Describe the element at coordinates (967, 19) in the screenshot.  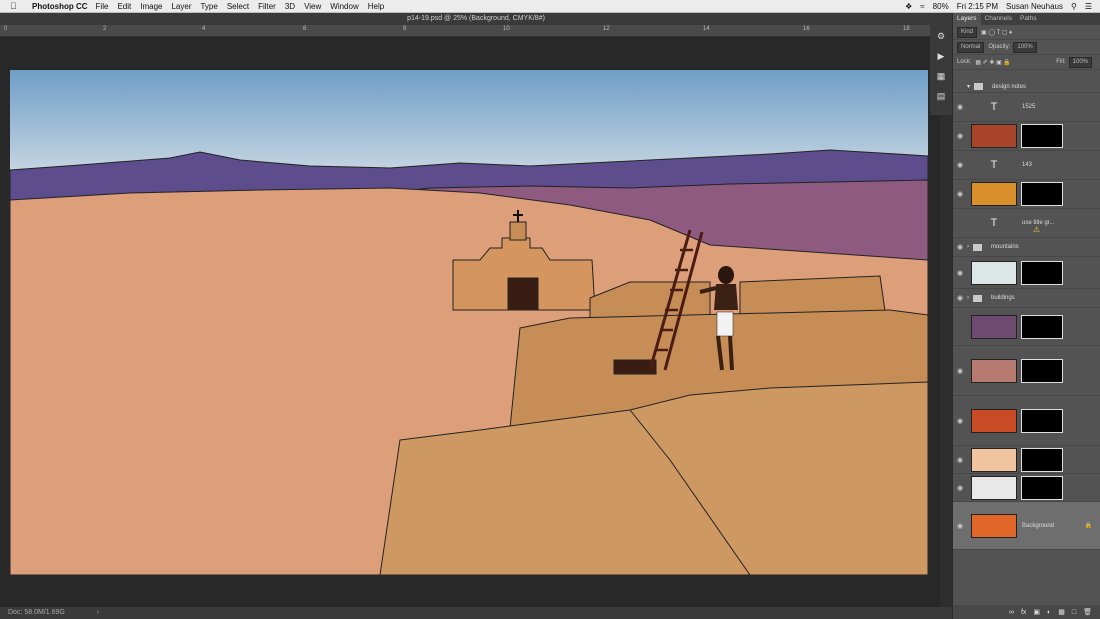
I see `tab-layers: Layers` at that location.